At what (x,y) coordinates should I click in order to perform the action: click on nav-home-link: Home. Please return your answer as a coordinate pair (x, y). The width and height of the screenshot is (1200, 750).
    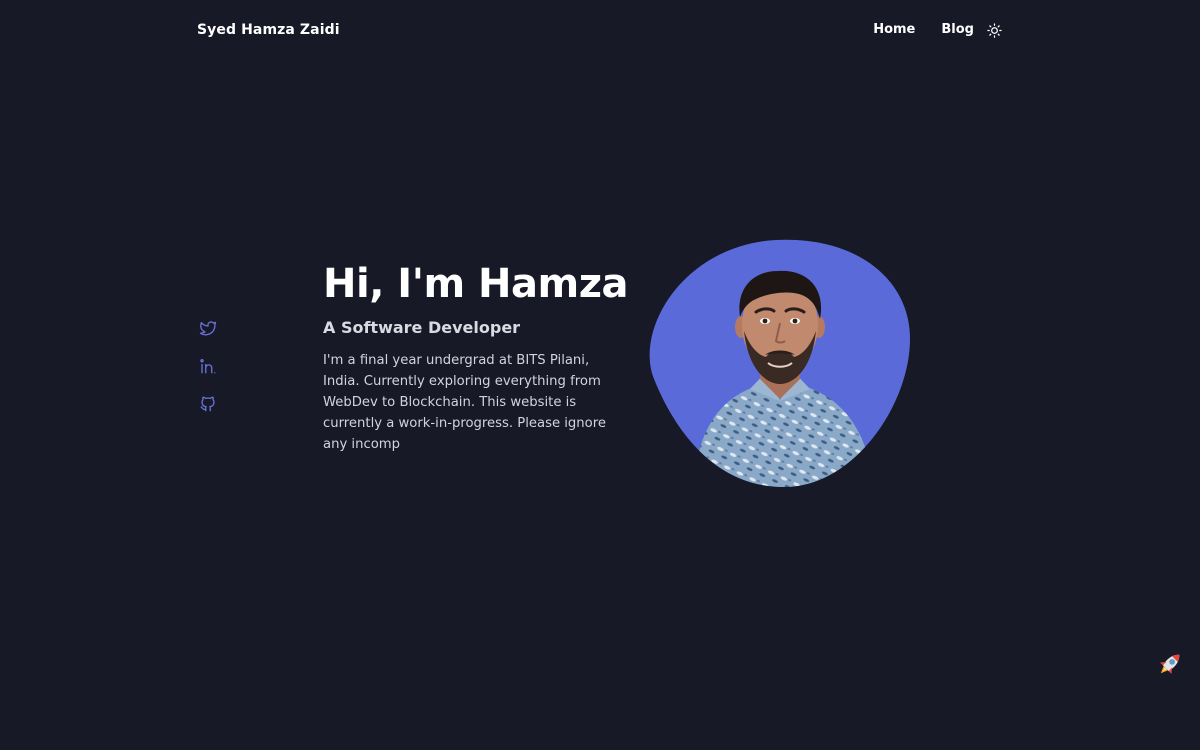
    Looking at the image, I should click on (894, 30).